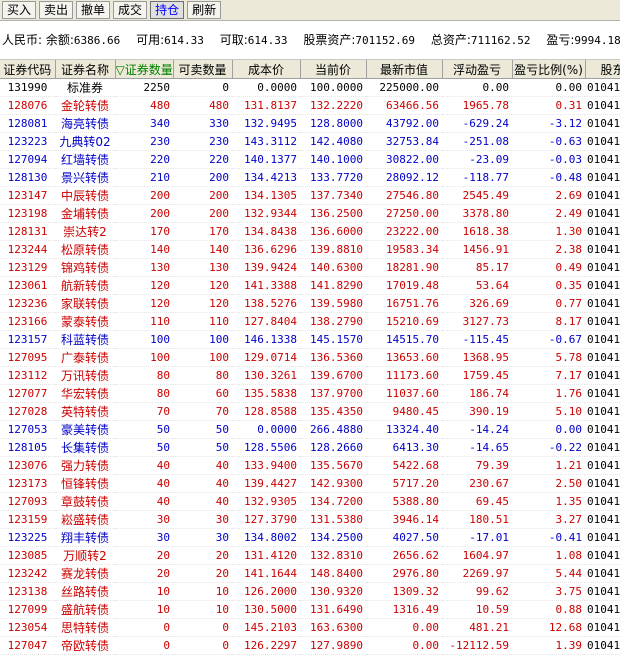  What do you see at coordinates (203, 69) in the screenshot?
I see `col-header-sellable: 可卖数量` at bounding box center [203, 69].